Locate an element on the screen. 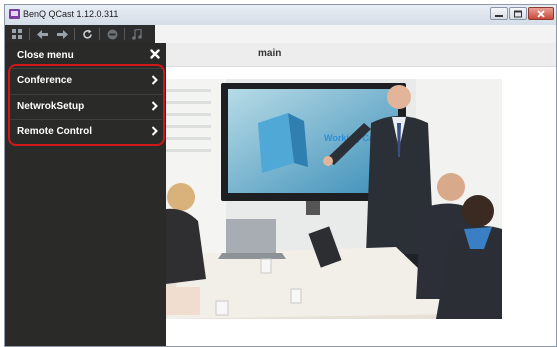  window-title: BenQ QCast 1.12.0.311 is located at coordinates (71, 14).